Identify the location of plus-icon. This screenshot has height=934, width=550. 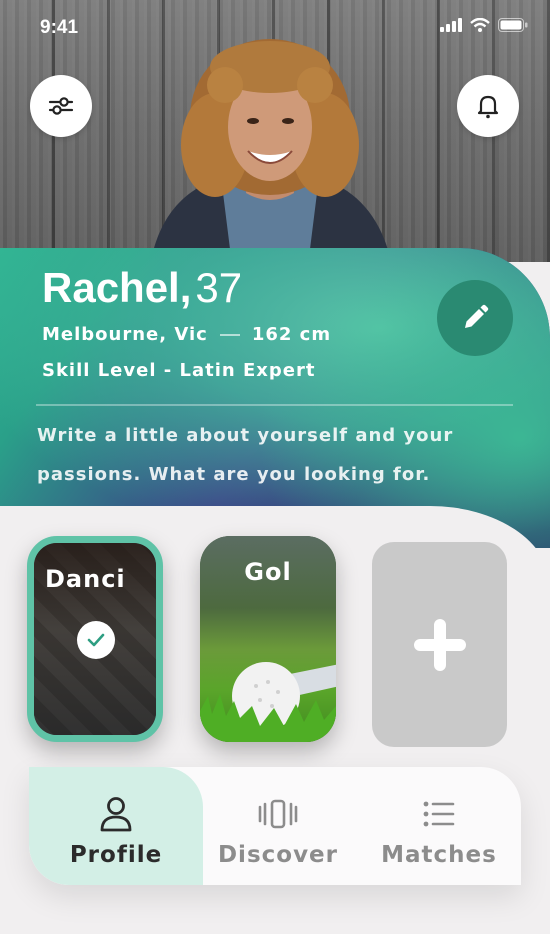
(439, 644).